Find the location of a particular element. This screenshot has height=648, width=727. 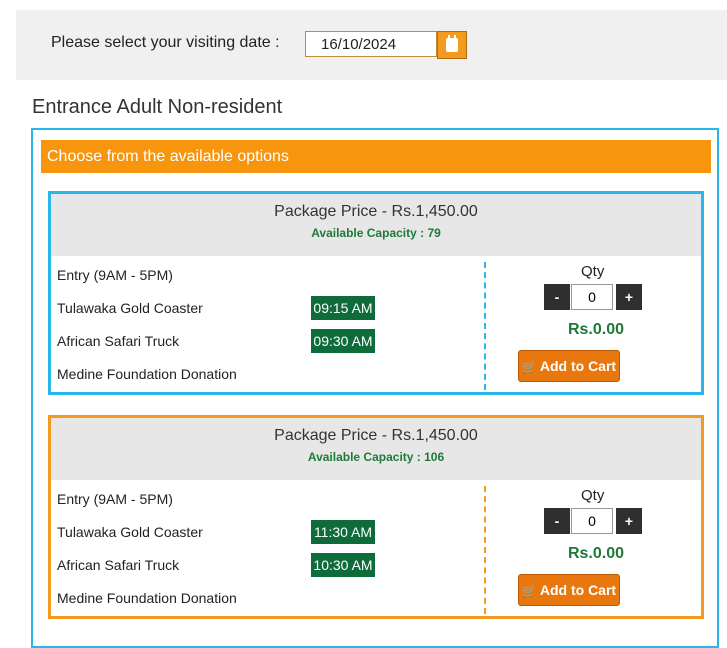

list-item: African Safari Truck 09:30 AM is located at coordinates (267, 341).